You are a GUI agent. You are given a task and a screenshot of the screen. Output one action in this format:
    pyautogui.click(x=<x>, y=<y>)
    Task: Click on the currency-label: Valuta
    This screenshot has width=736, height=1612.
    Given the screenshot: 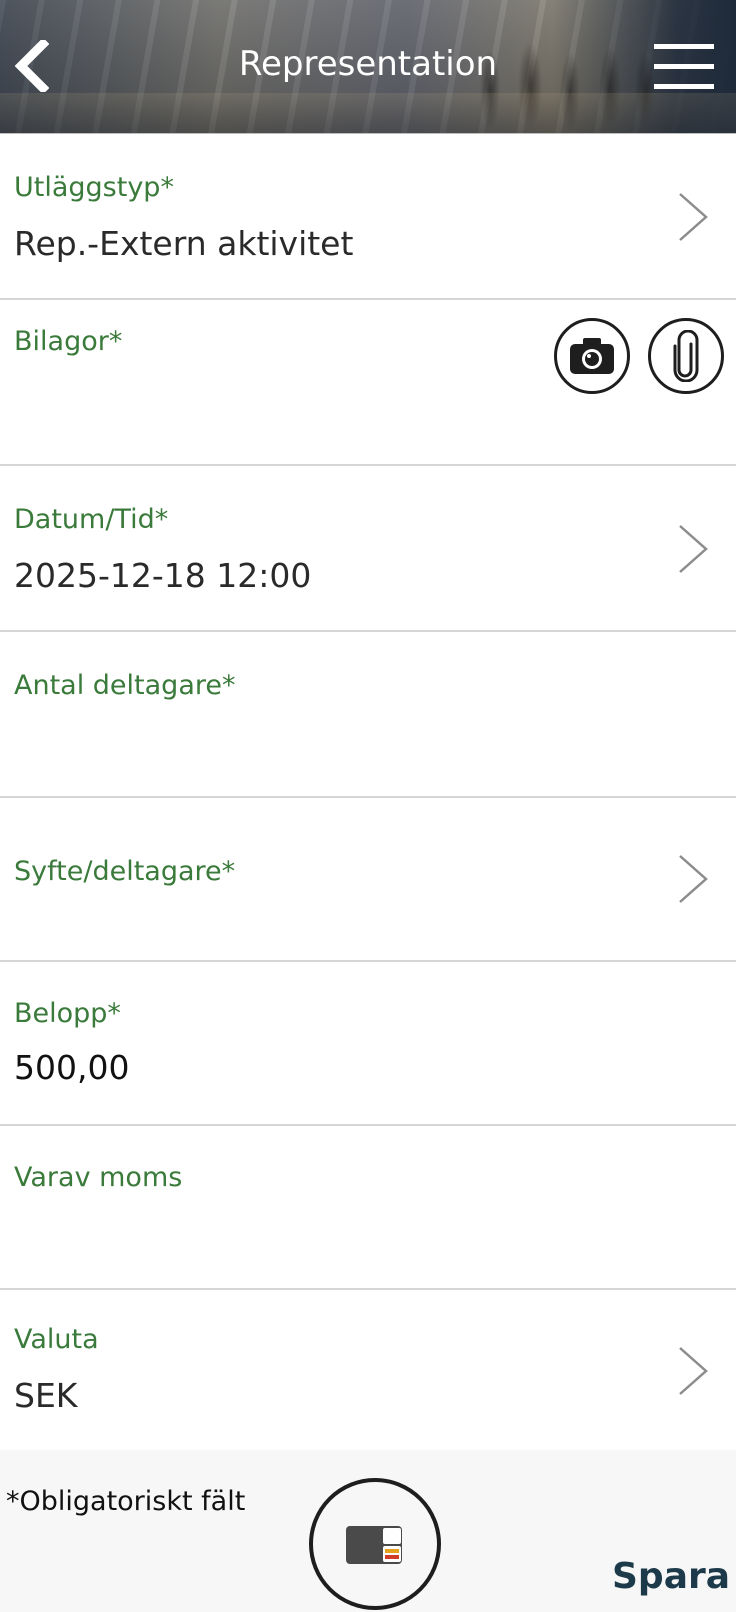 What is the action you would take?
    pyautogui.click(x=56, y=1339)
    